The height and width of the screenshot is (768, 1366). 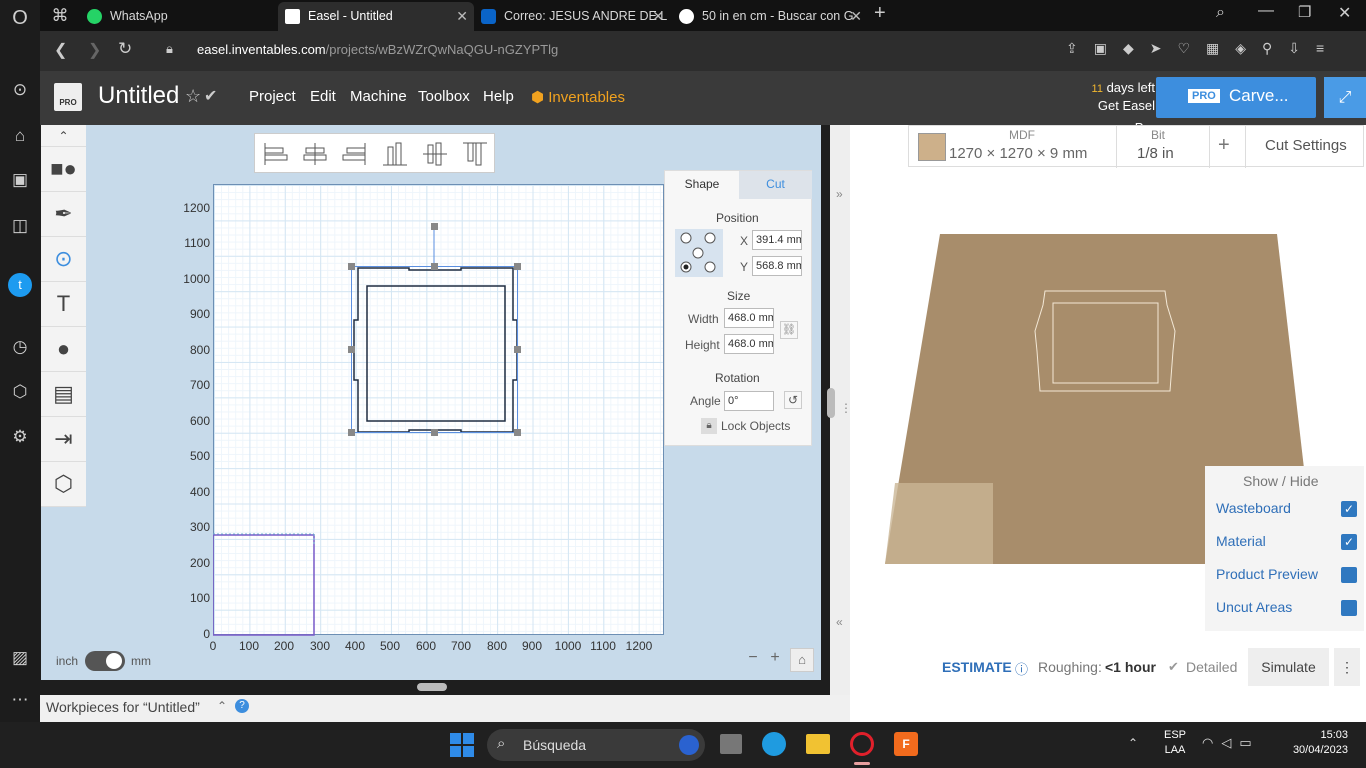 I want to click on anchor-selector, so click(x=699, y=253).